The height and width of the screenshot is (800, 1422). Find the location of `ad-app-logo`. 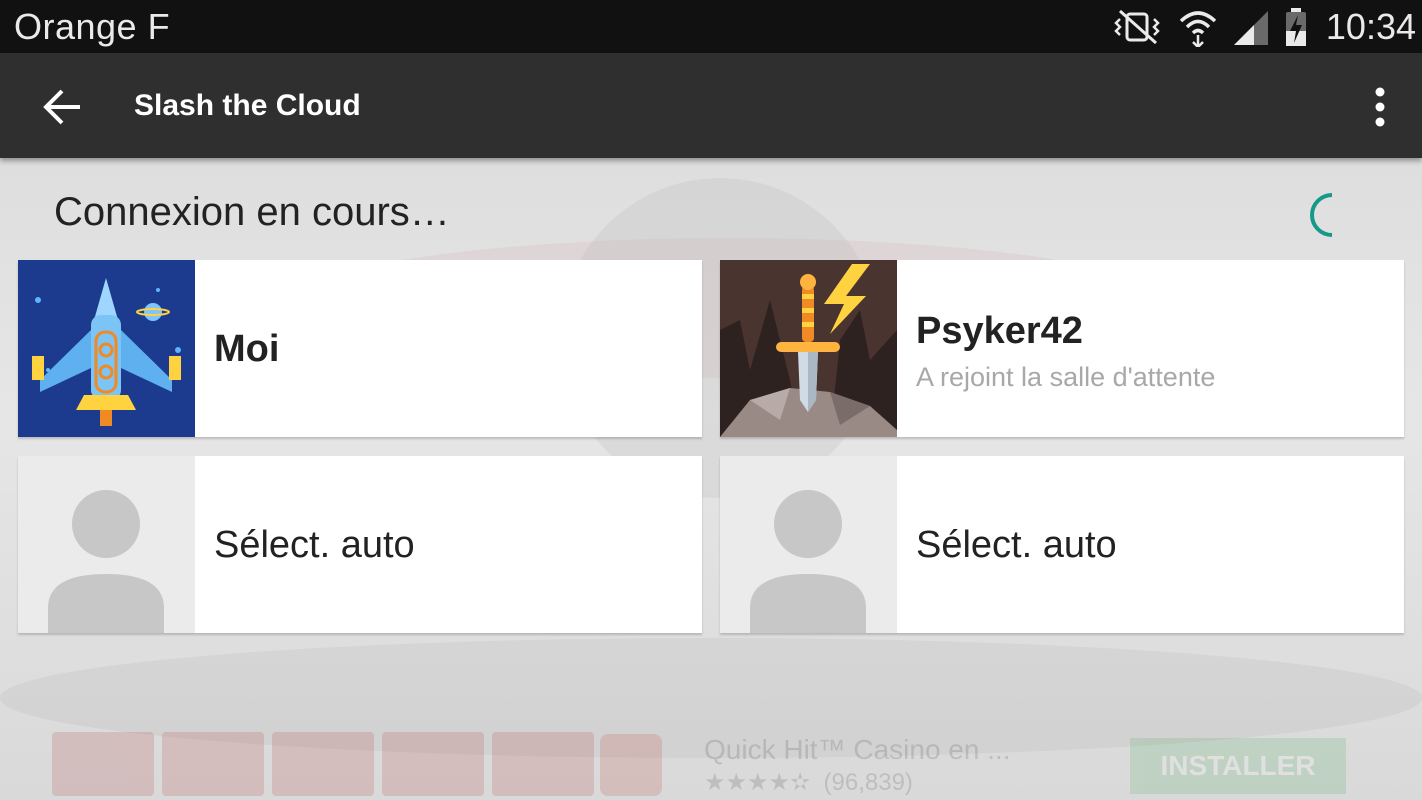

ad-app-logo is located at coordinates (631, 765).